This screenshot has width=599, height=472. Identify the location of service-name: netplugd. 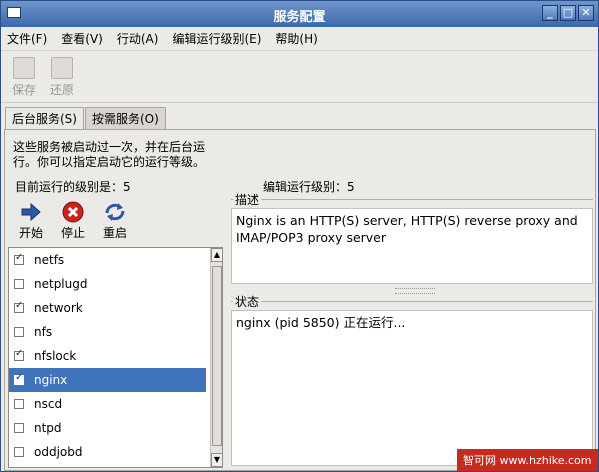
(61, 284).